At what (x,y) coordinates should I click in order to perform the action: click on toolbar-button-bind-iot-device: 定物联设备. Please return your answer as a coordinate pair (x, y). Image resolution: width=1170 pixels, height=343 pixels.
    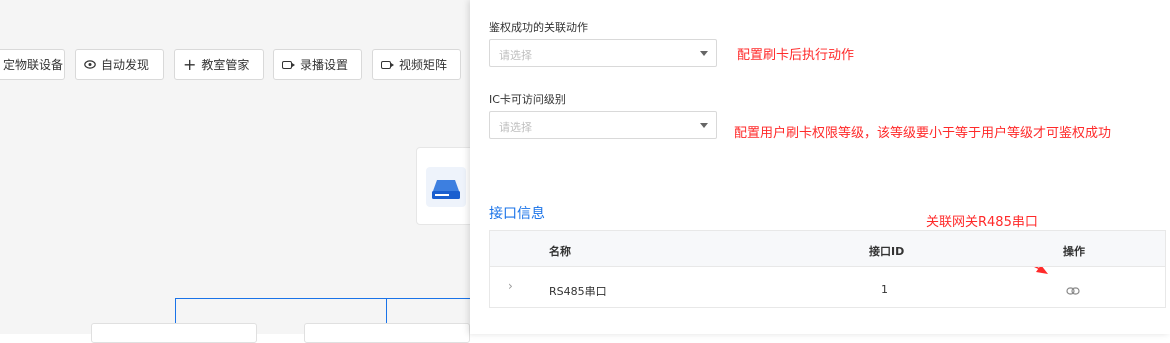
    Looking at the image, I should click on (32, 64).